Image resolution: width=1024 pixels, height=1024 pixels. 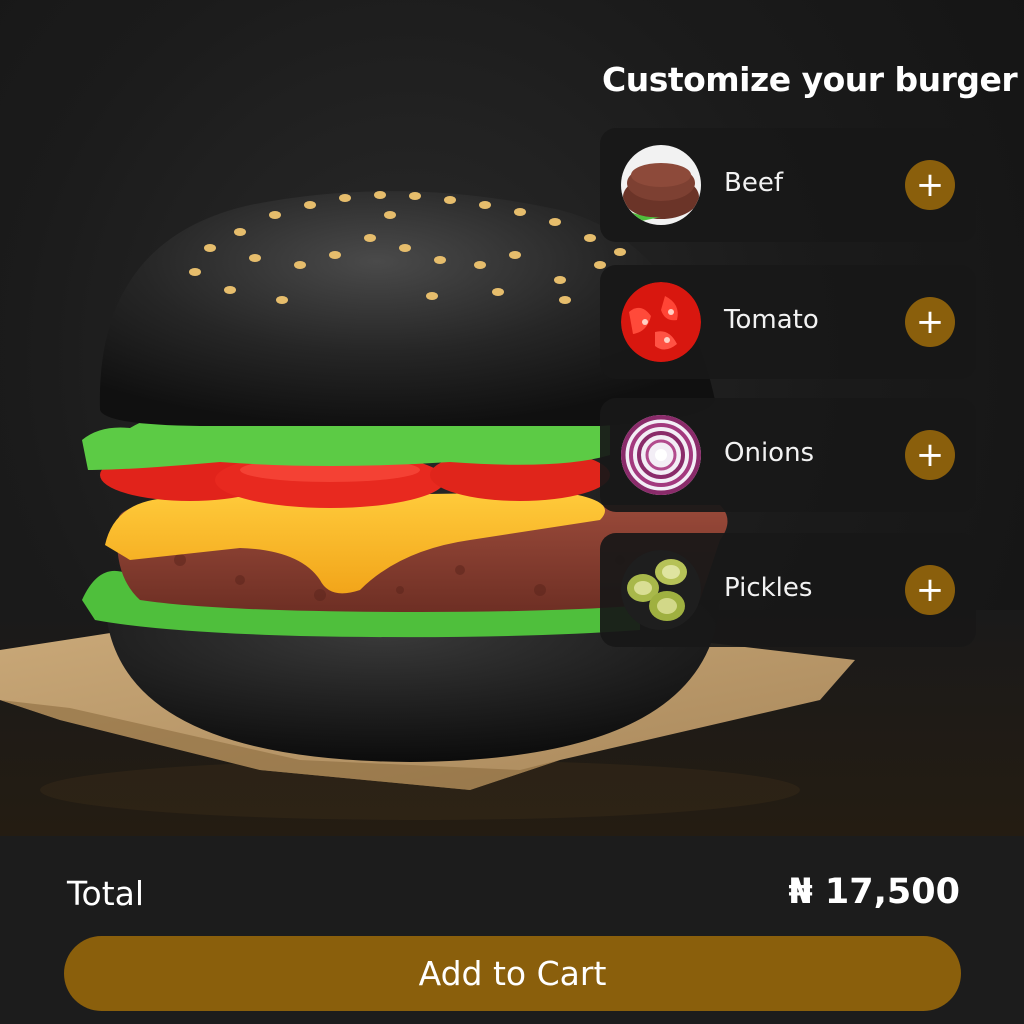 I want to click on customize-title: Customize your burger, so click(x=810, y=79).